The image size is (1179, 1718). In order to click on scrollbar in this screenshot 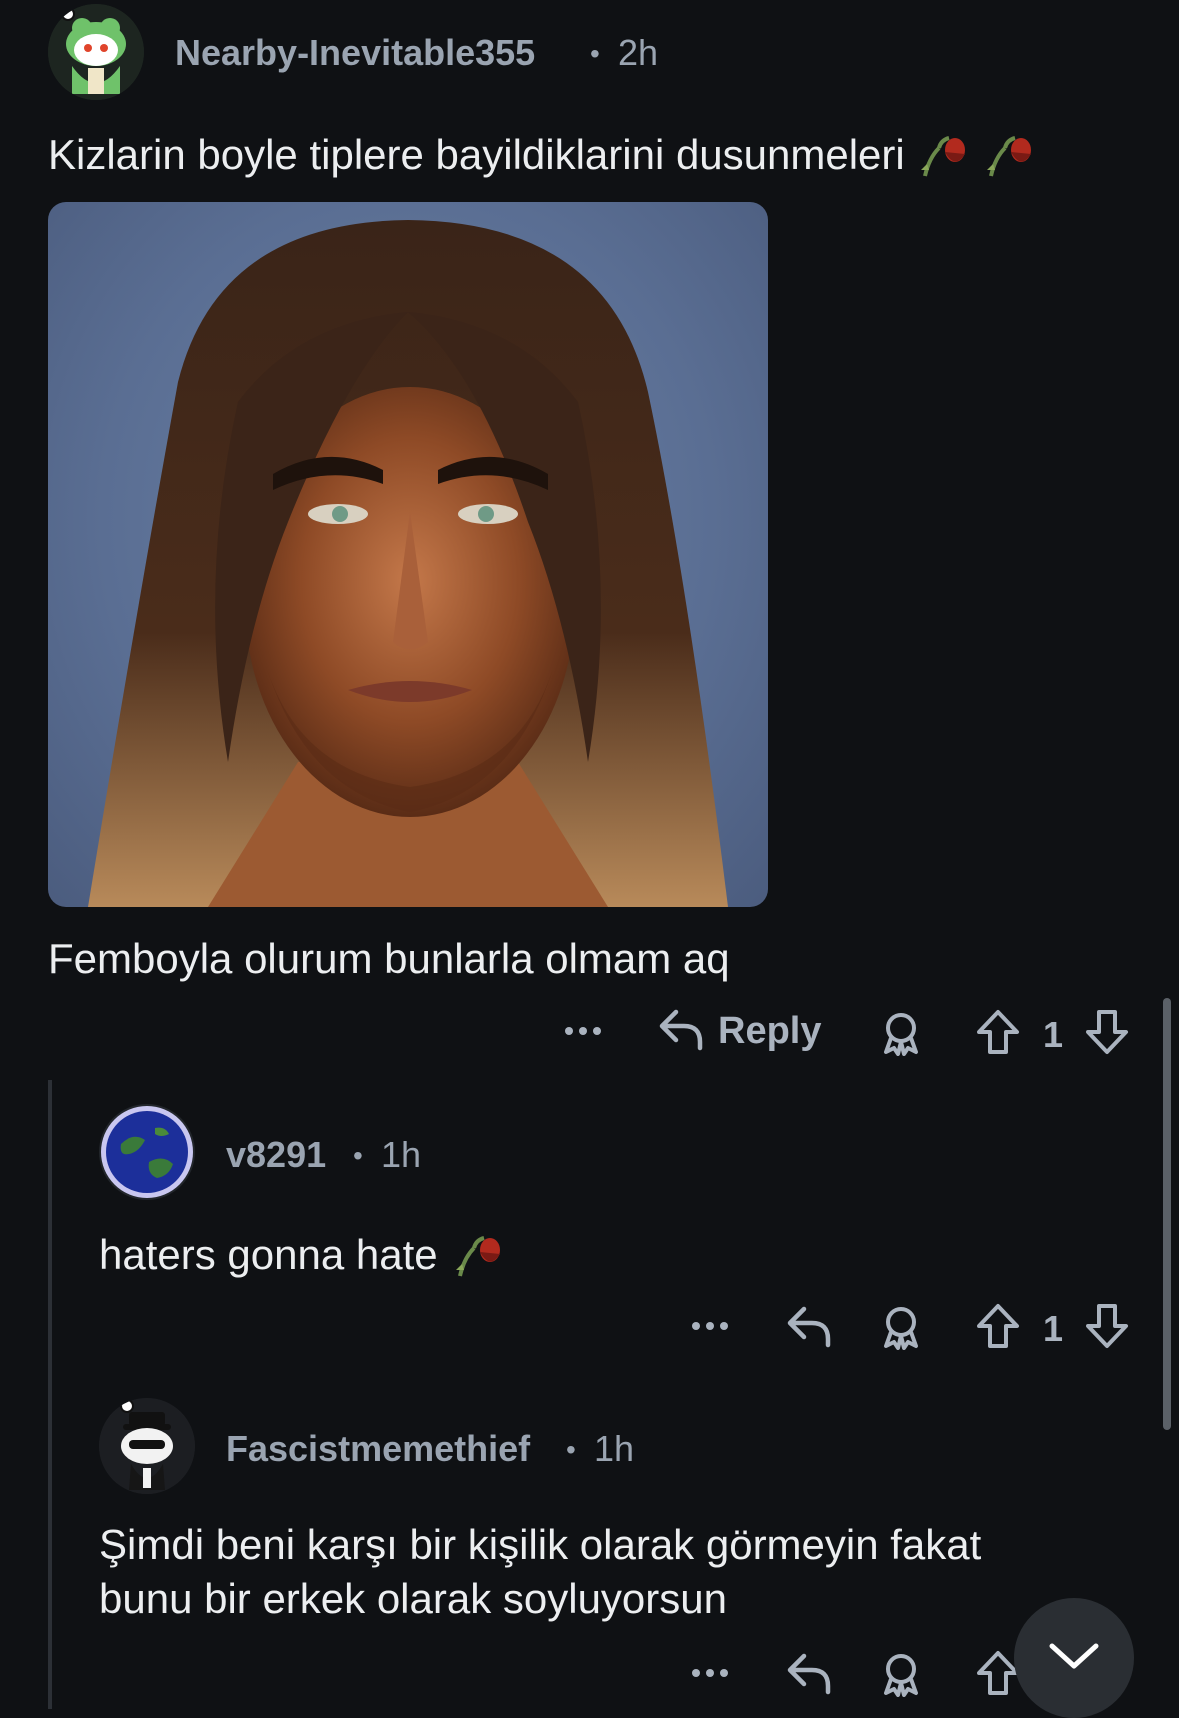, I will do `click(1167, 1214)`.